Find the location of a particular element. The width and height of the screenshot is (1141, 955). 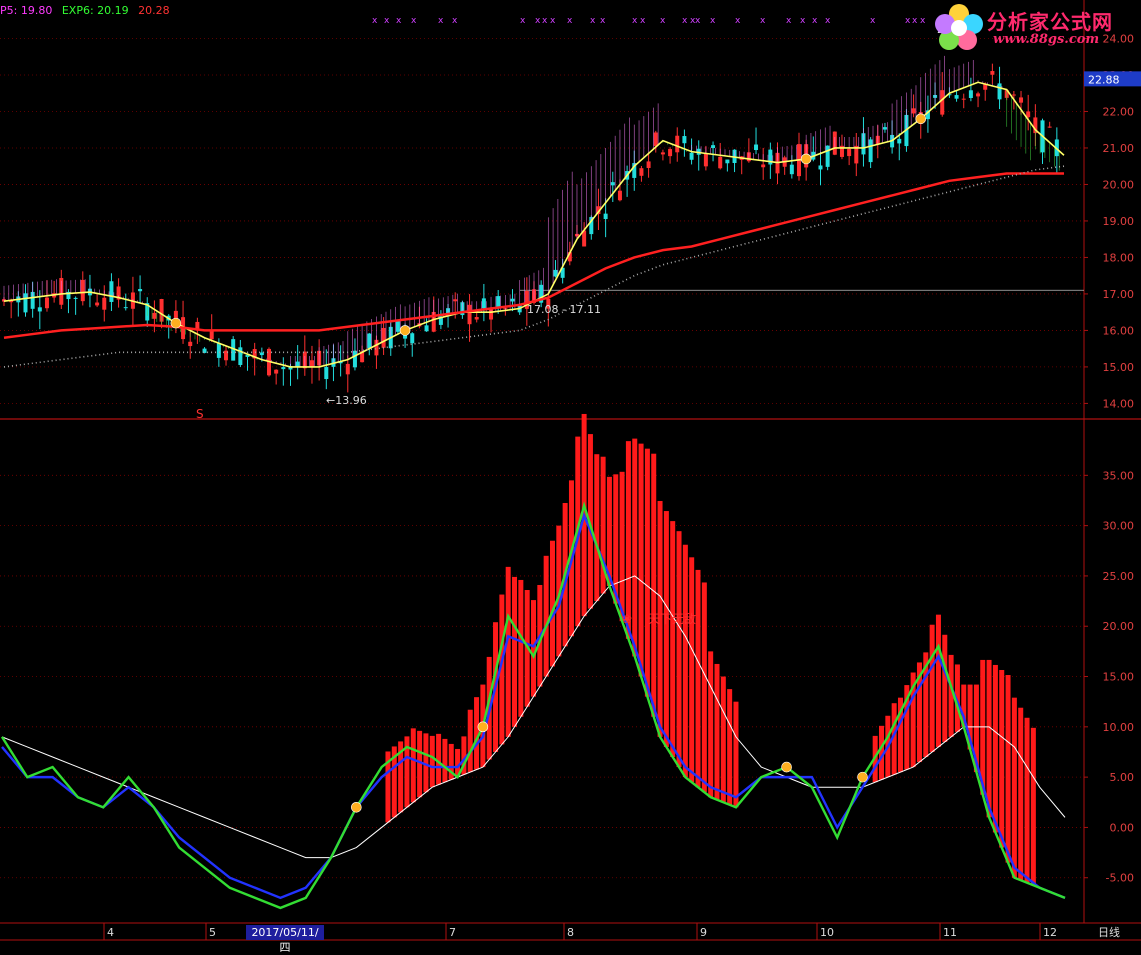

time-tick-label: 5 is located at coordinates (212, 932).